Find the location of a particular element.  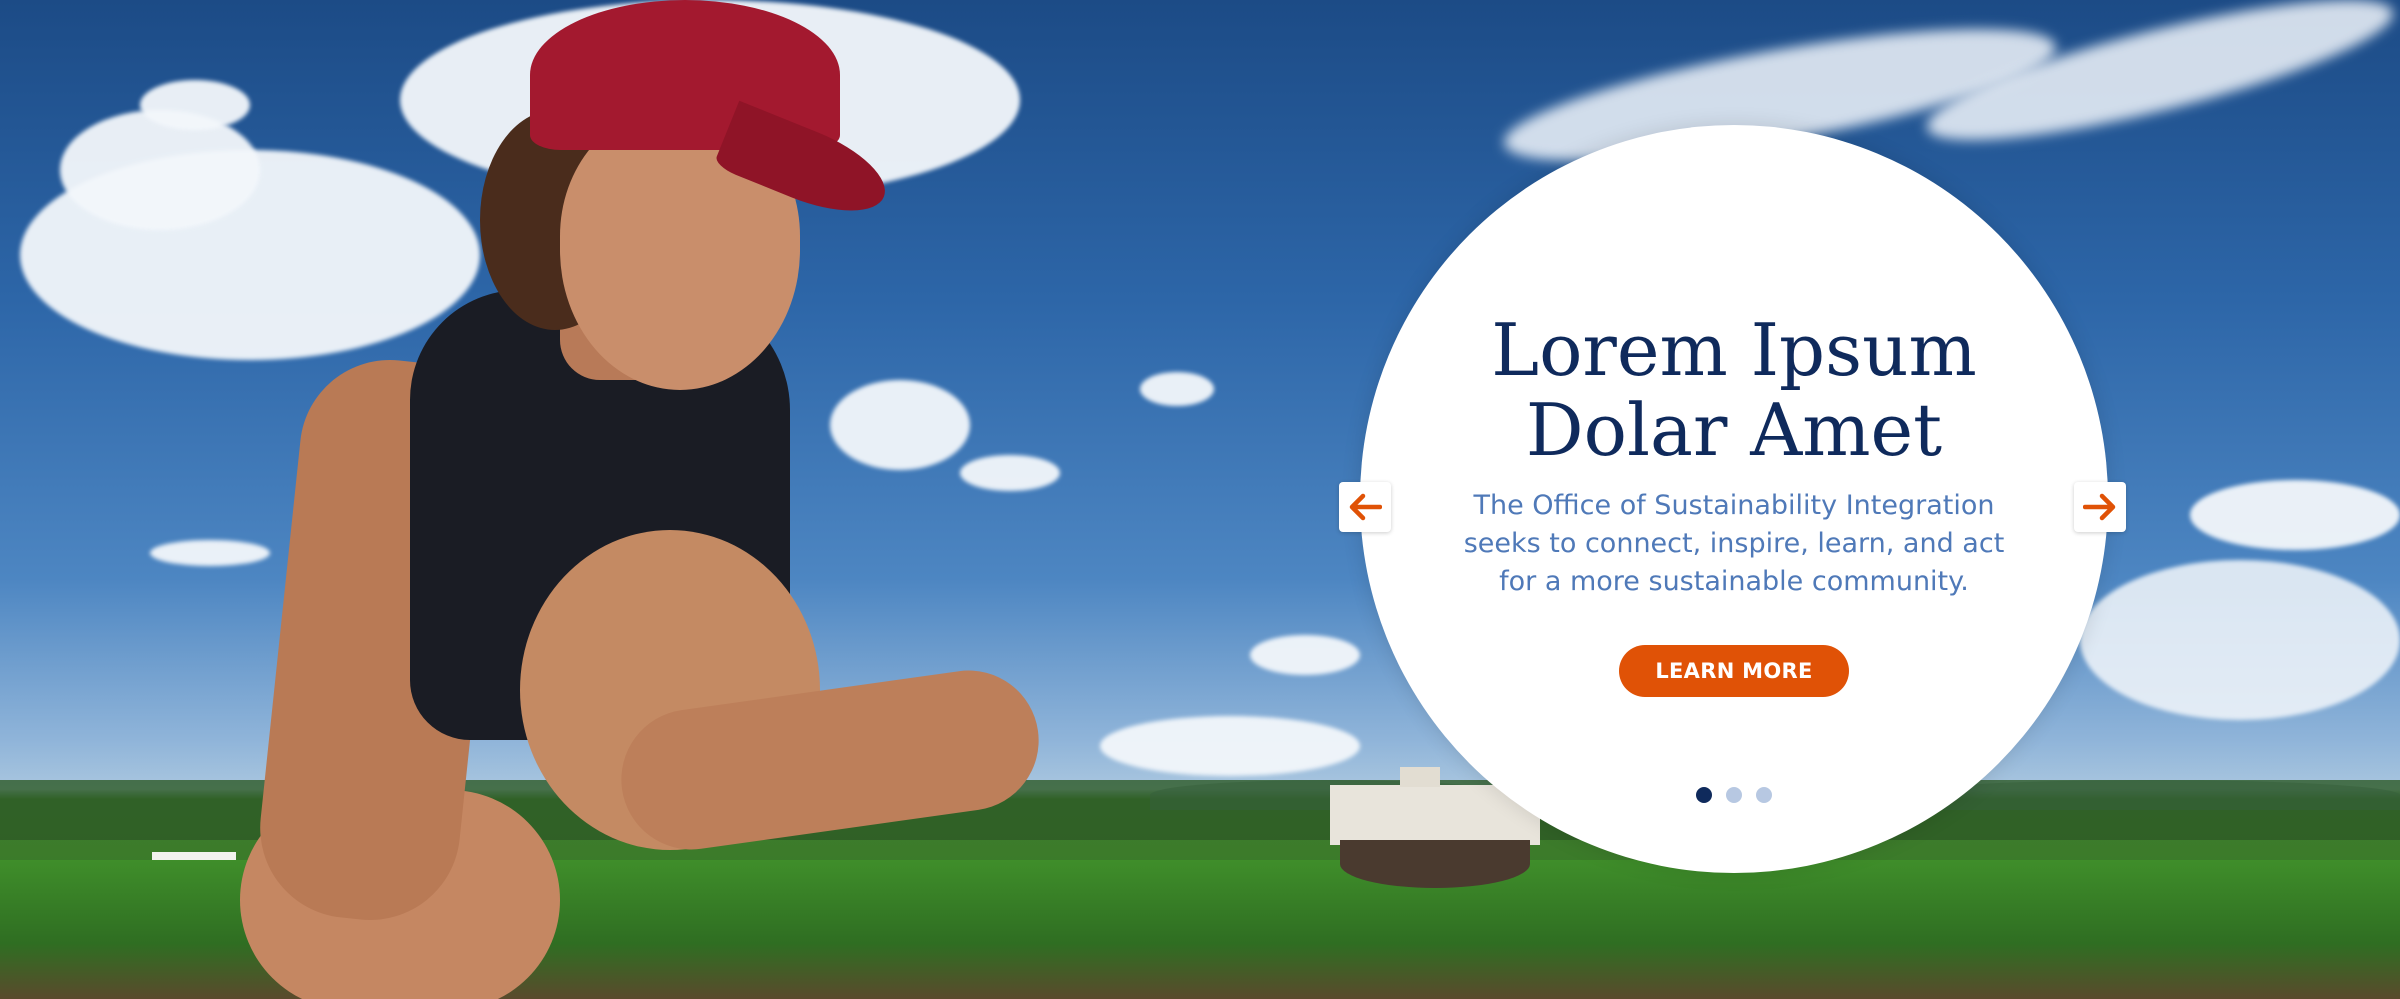

wheelbarrow is located at coordinates (1435, 864).